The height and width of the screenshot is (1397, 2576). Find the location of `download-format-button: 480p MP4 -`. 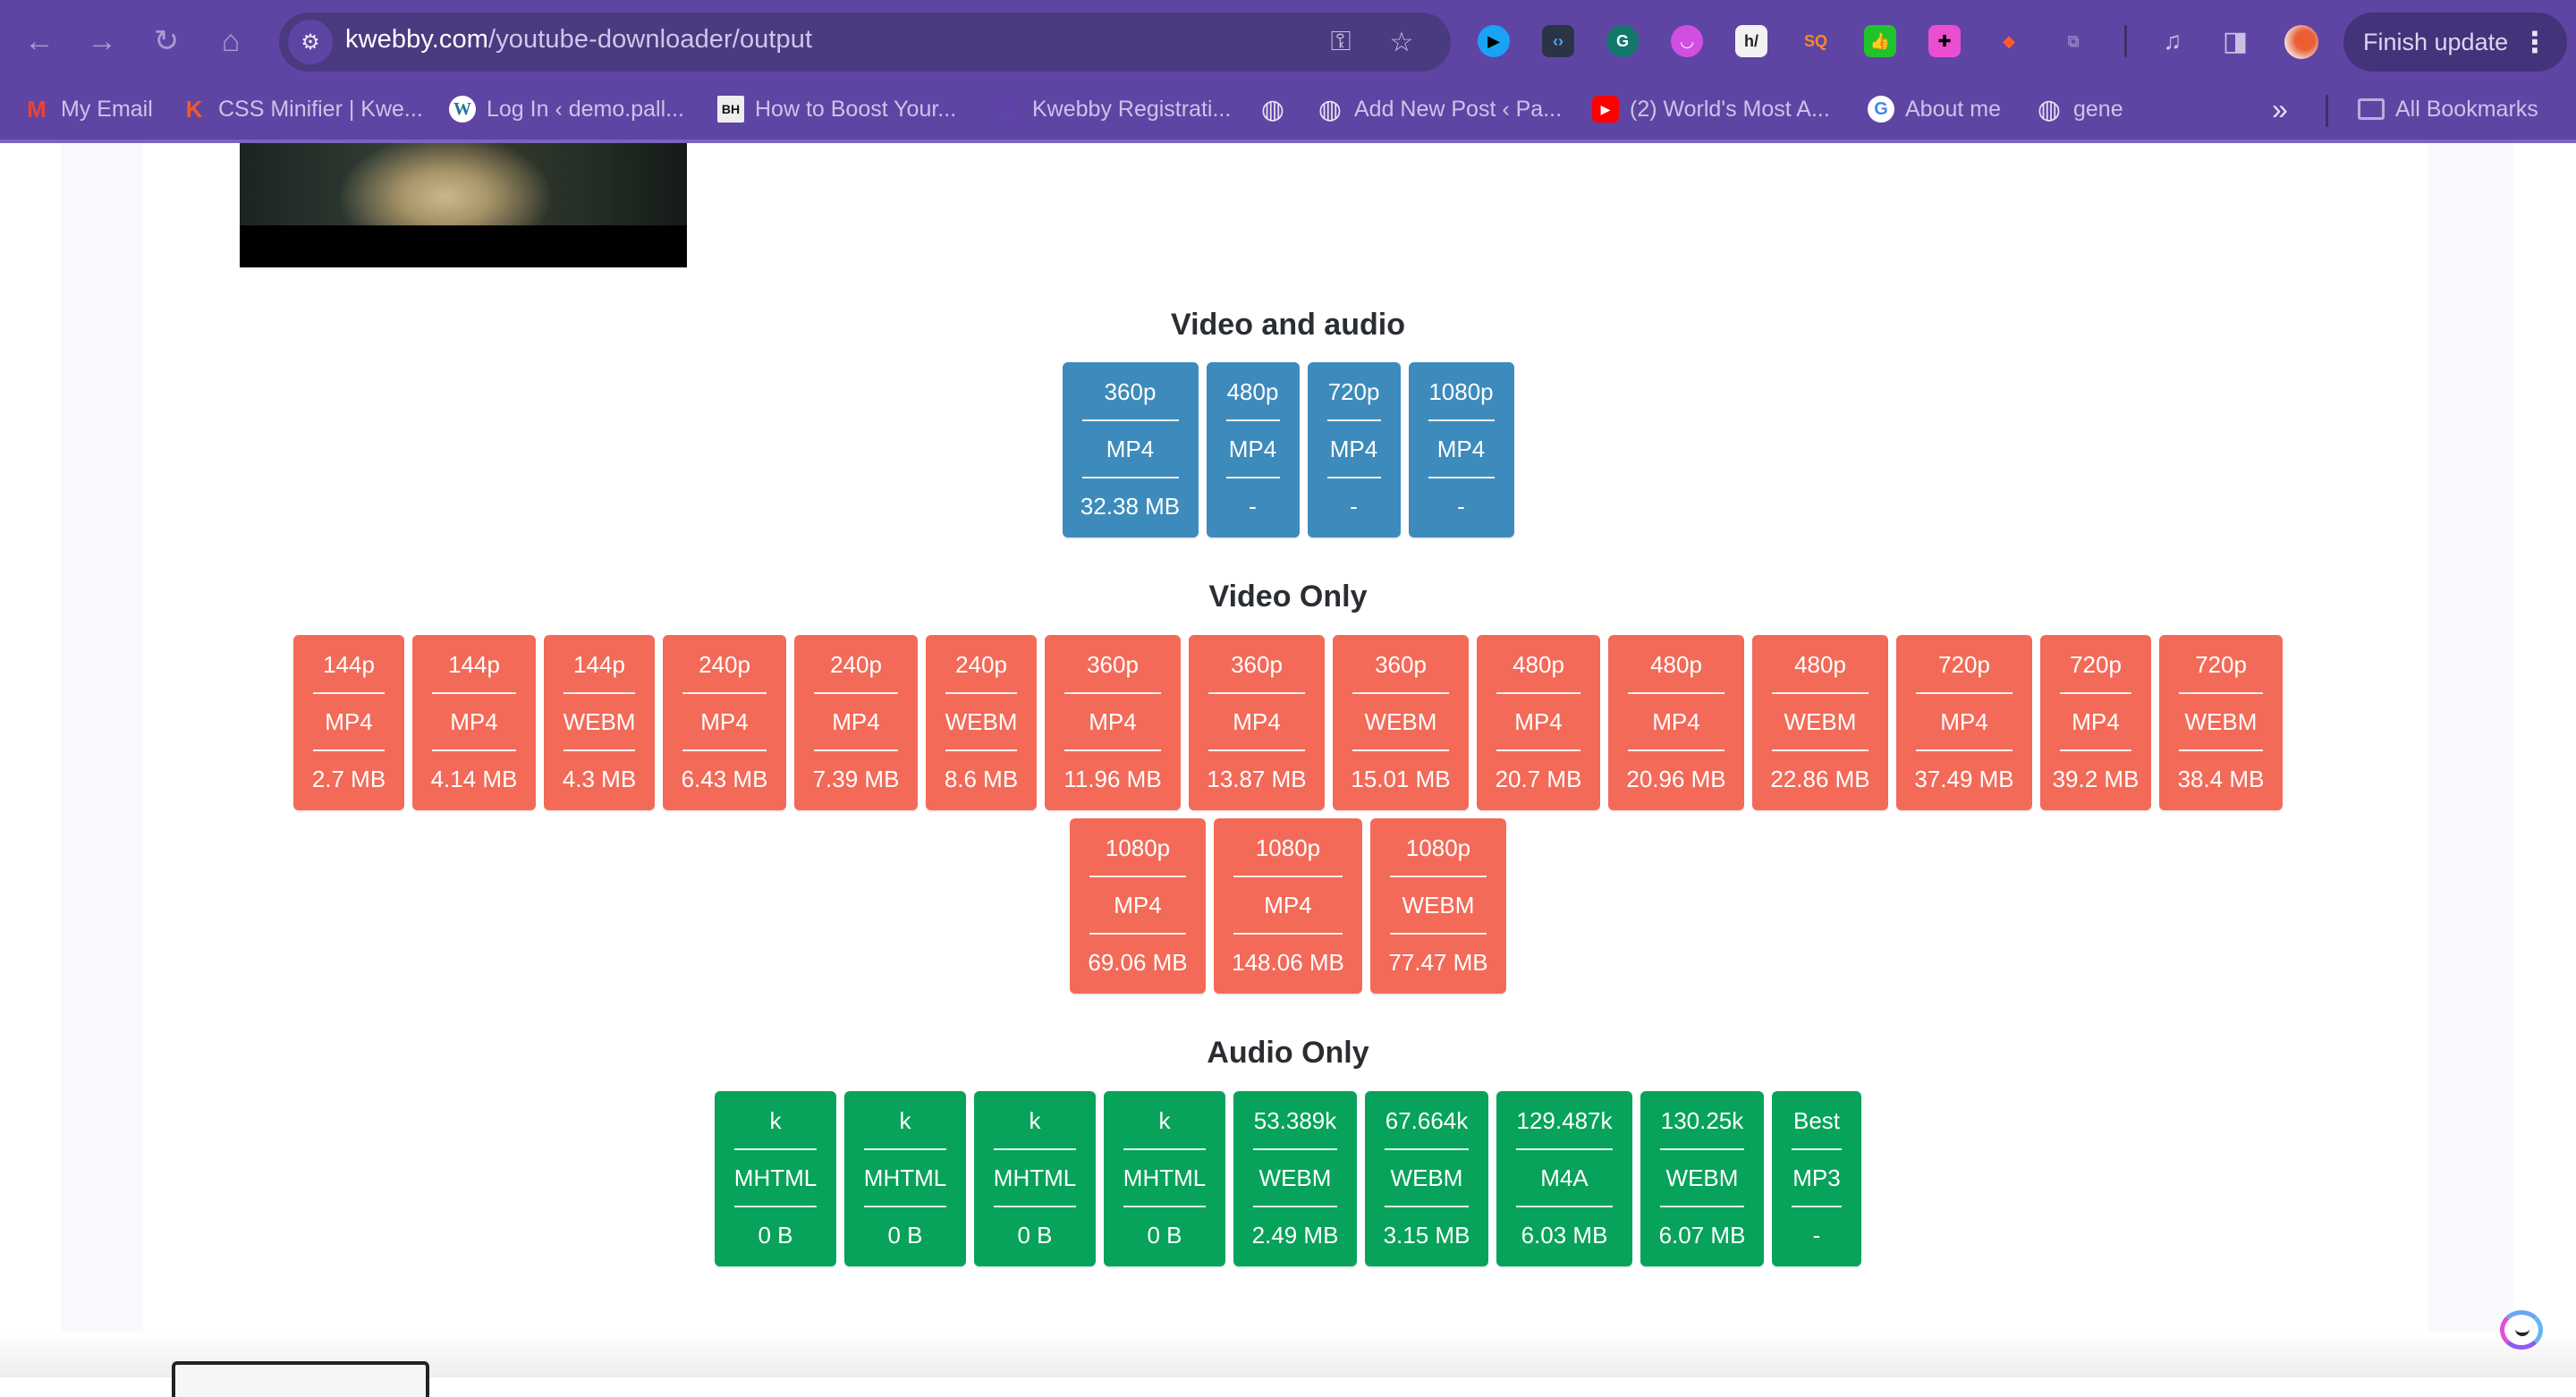

download-format-button: 480p MP4 - is located at coordinates (1253, 450).